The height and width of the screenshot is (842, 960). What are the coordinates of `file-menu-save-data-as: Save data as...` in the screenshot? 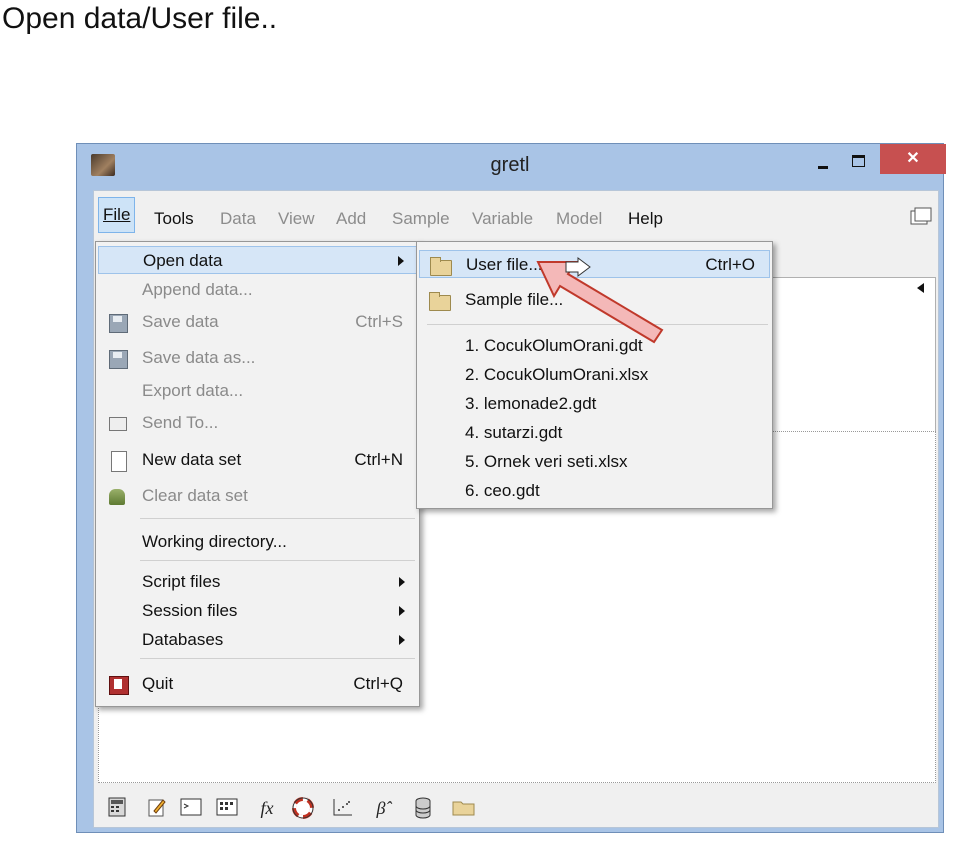 It's located at (257, 358).